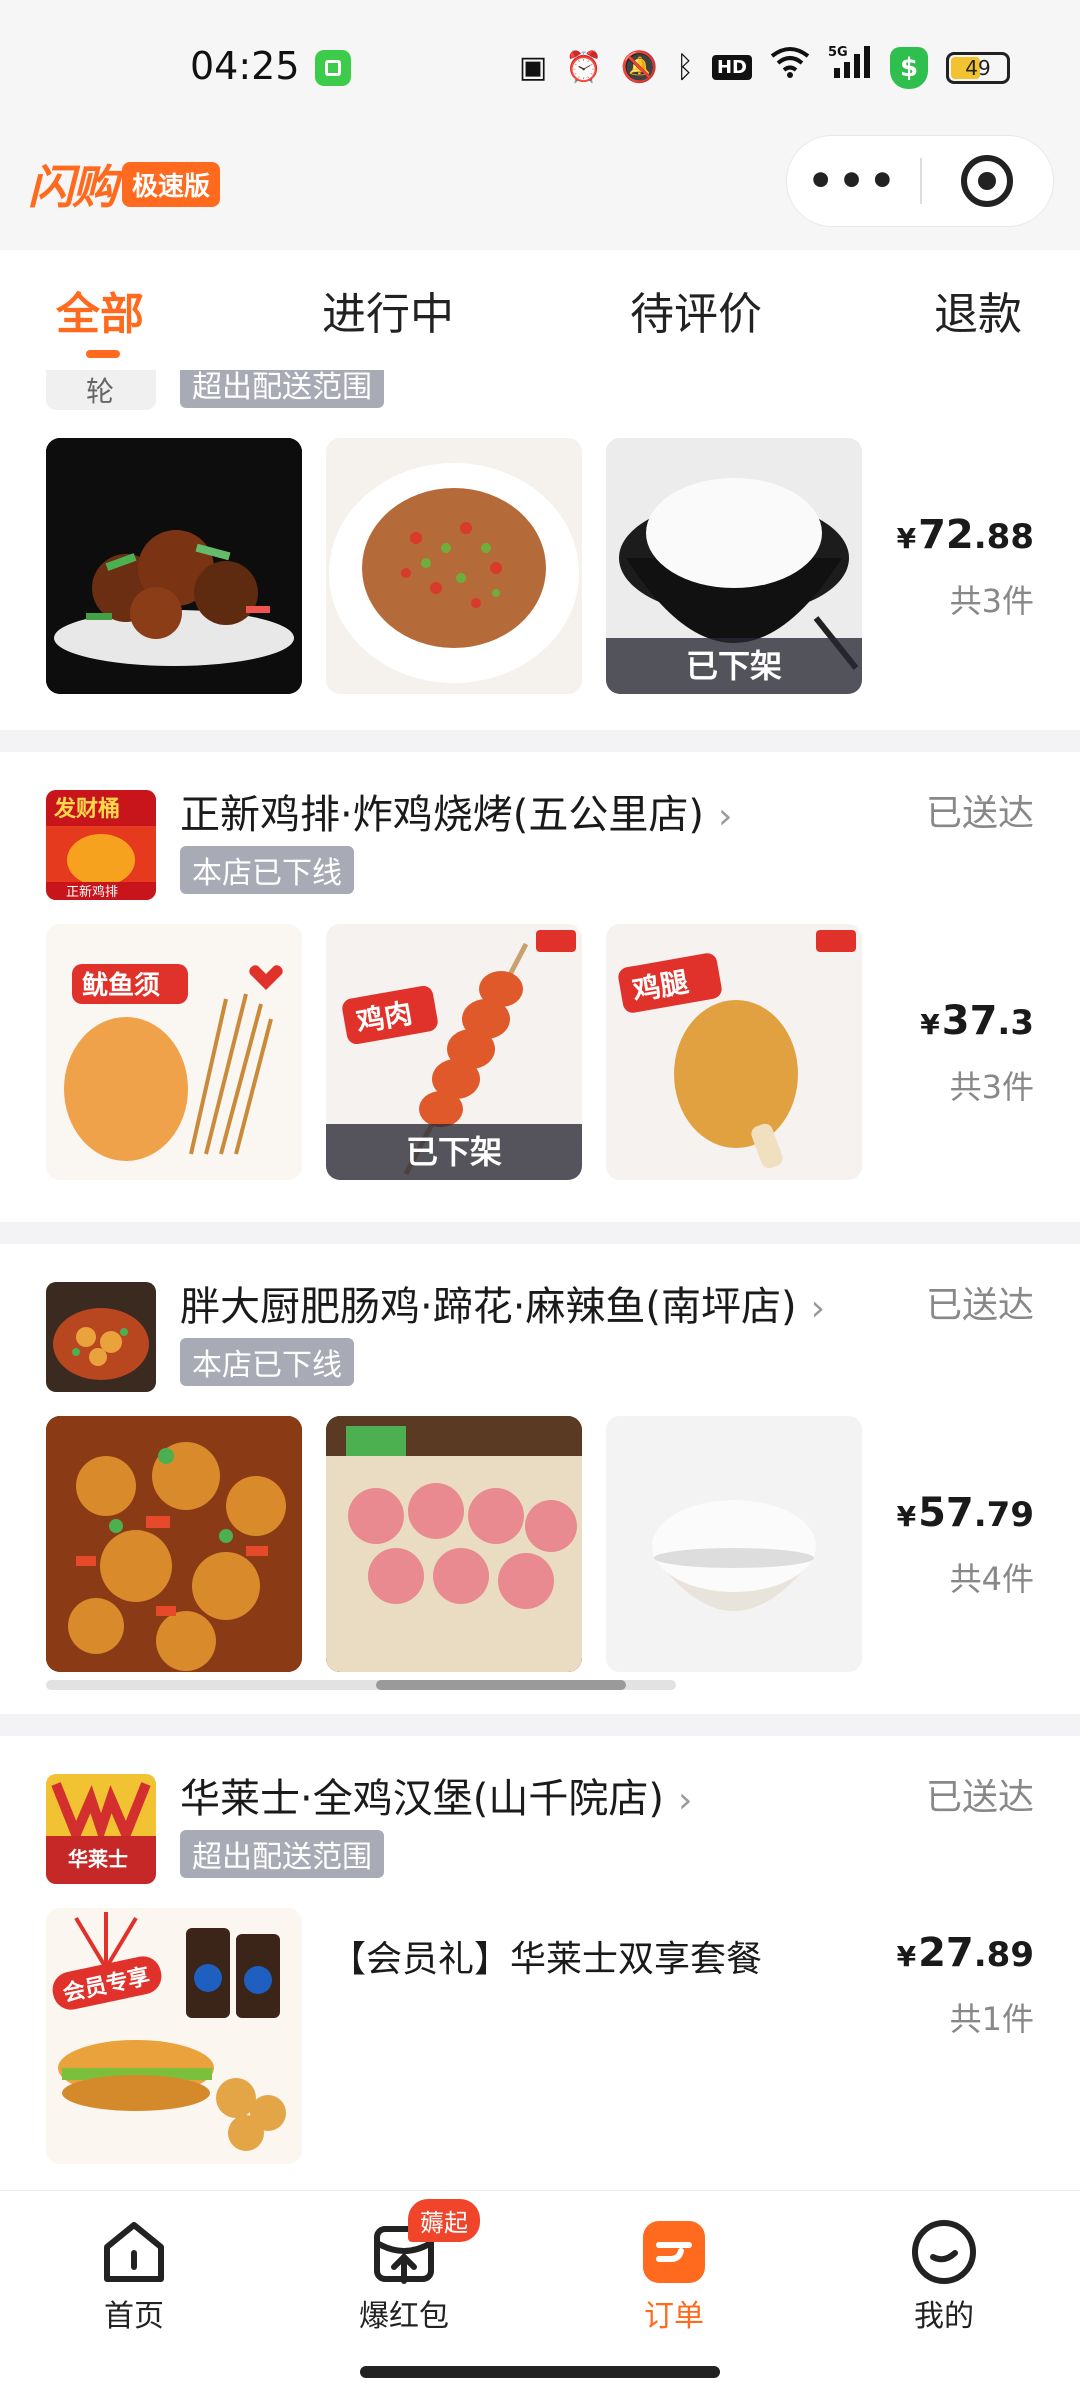 This screenshot has width=1080, height=2400. What do you see at coordinates (454, 1052) in the screenshot?
I see `product-thumbnail: 鸡肉 已下架` at bounding box center [454, 1052].